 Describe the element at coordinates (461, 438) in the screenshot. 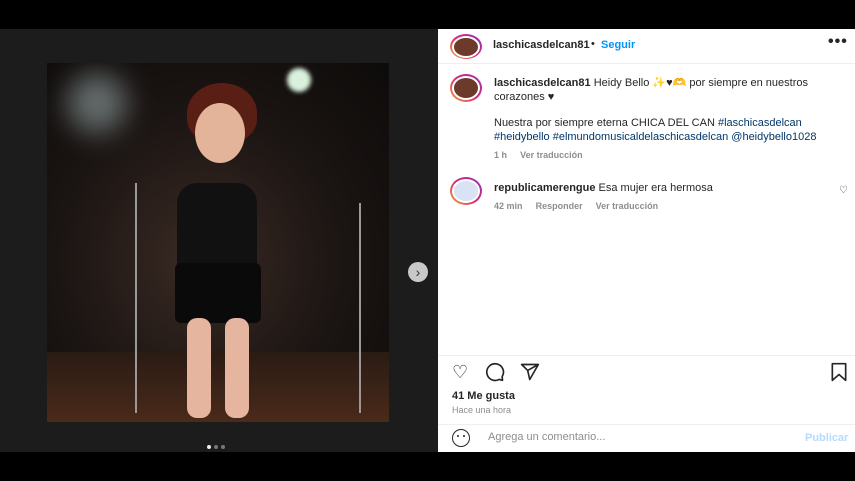

I see `emoji-icon` at that location.